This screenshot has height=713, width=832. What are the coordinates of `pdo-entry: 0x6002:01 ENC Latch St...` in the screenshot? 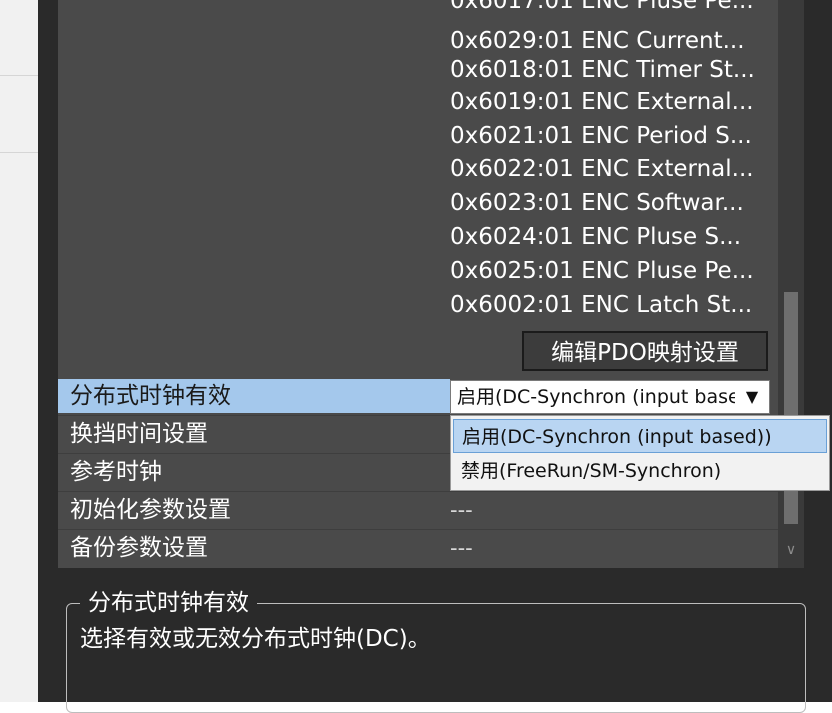 It's located at (601, 305).